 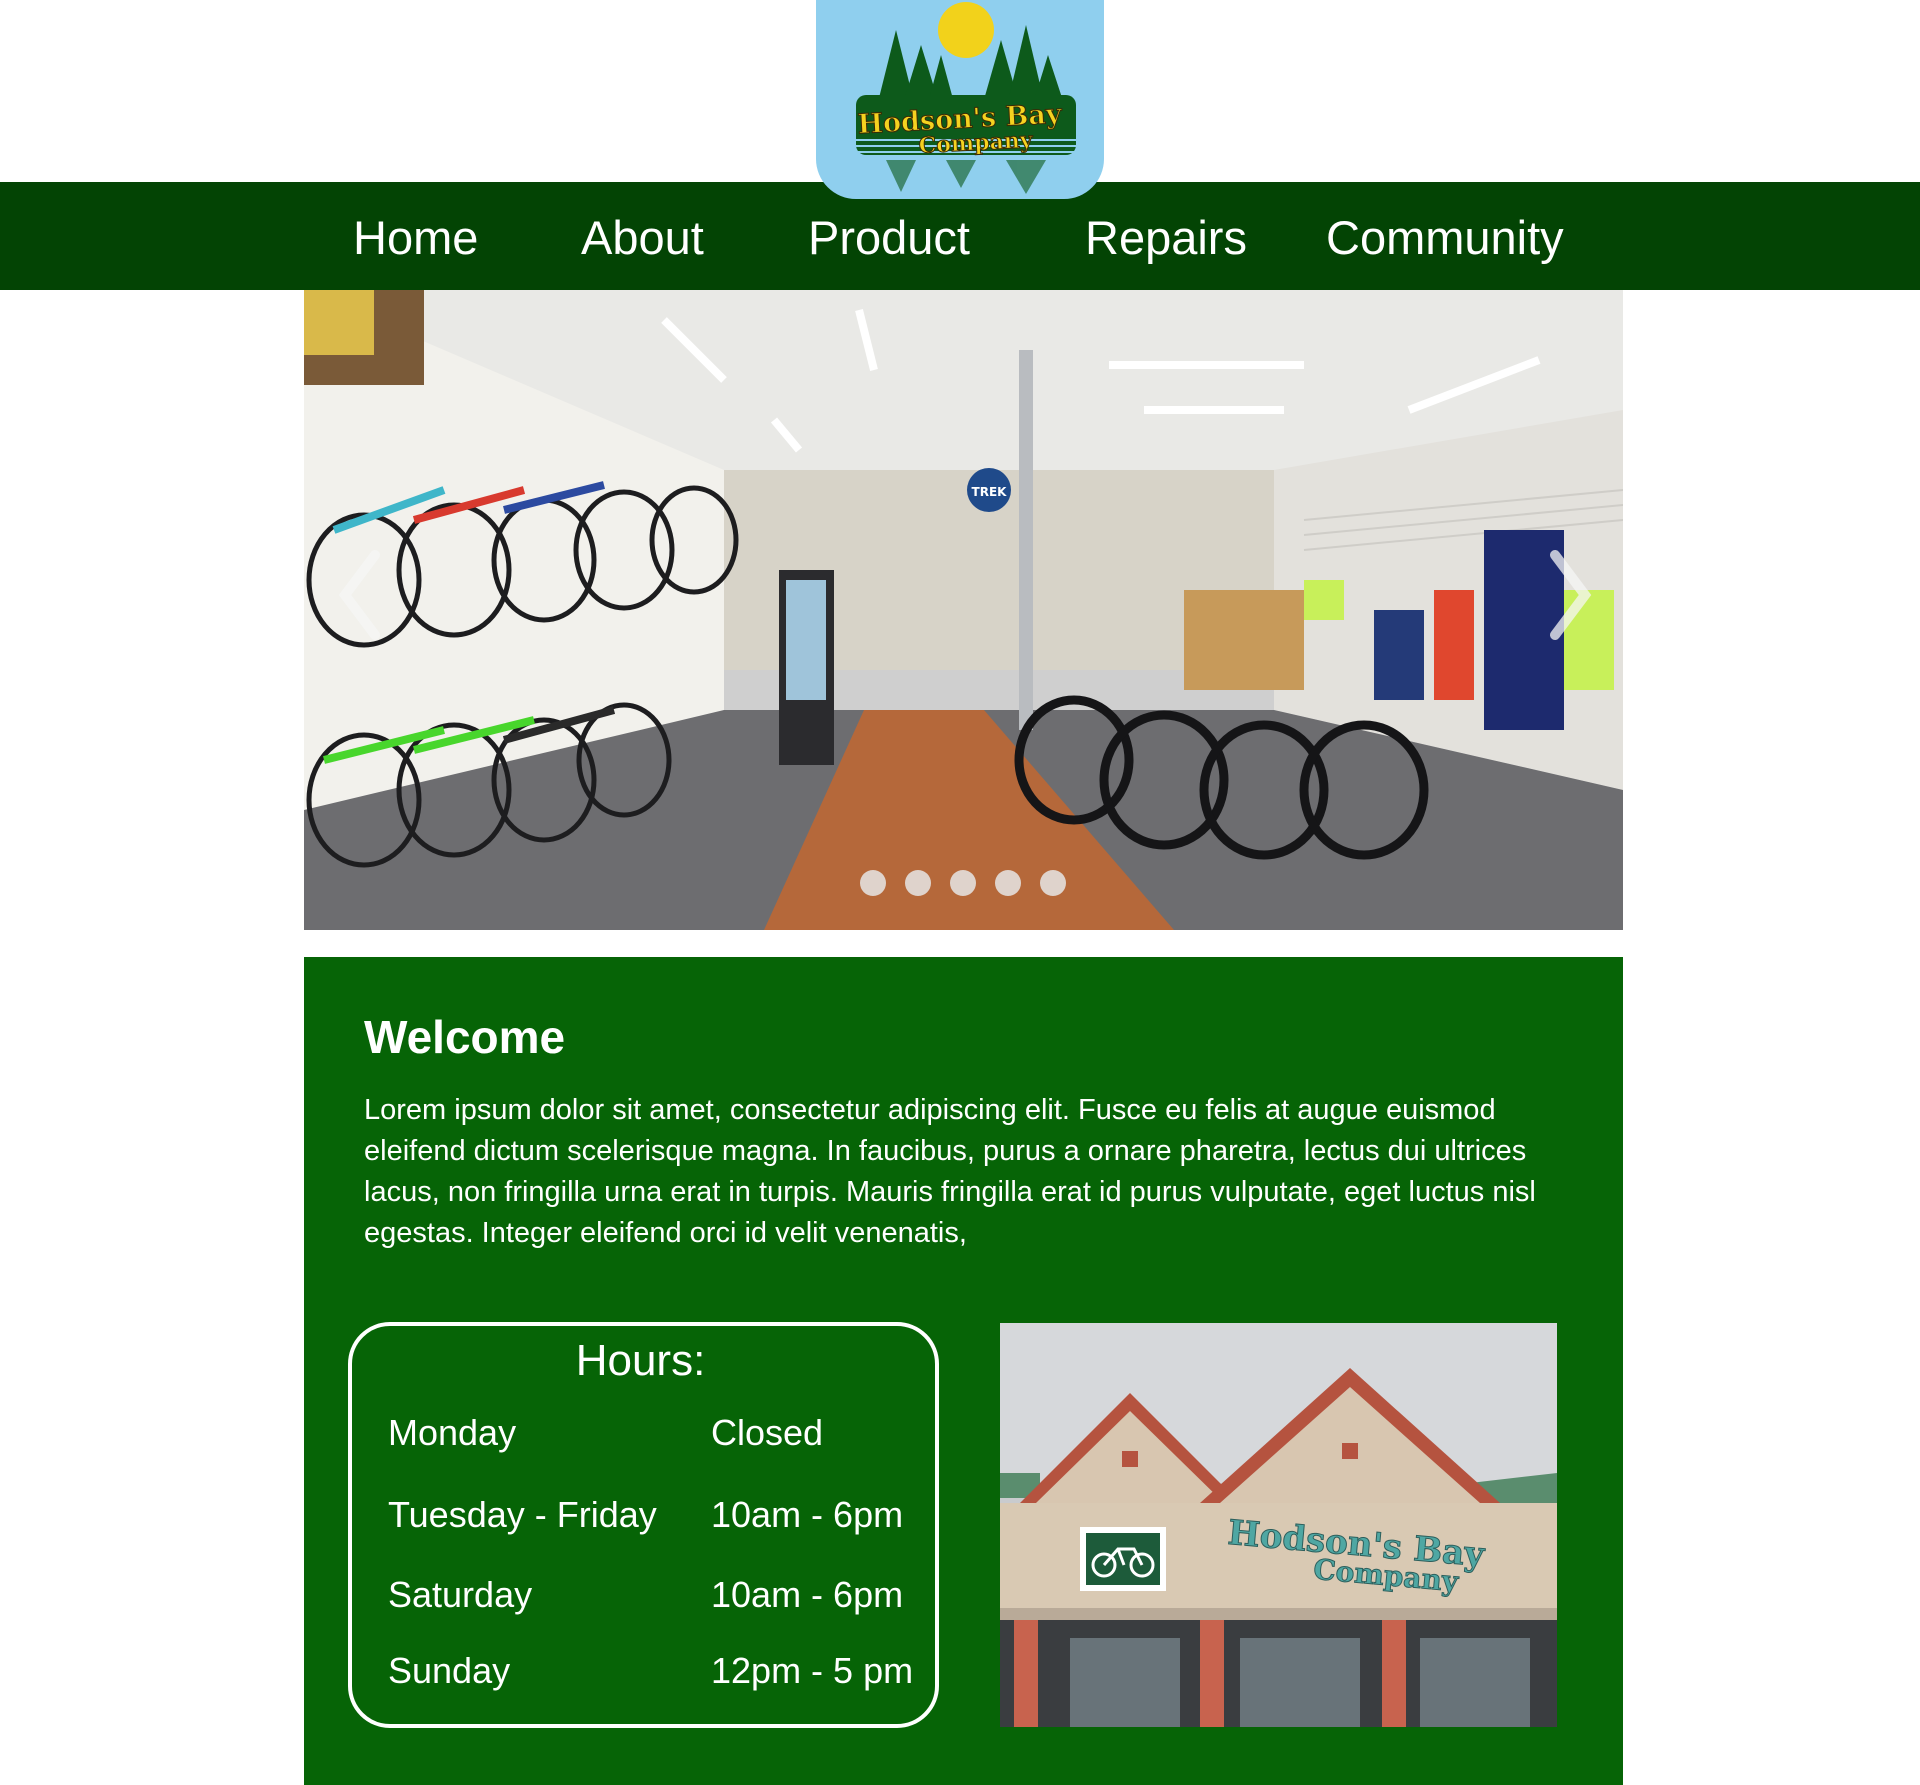 I want to click on carousel-dots, so click(x=963, y=883).